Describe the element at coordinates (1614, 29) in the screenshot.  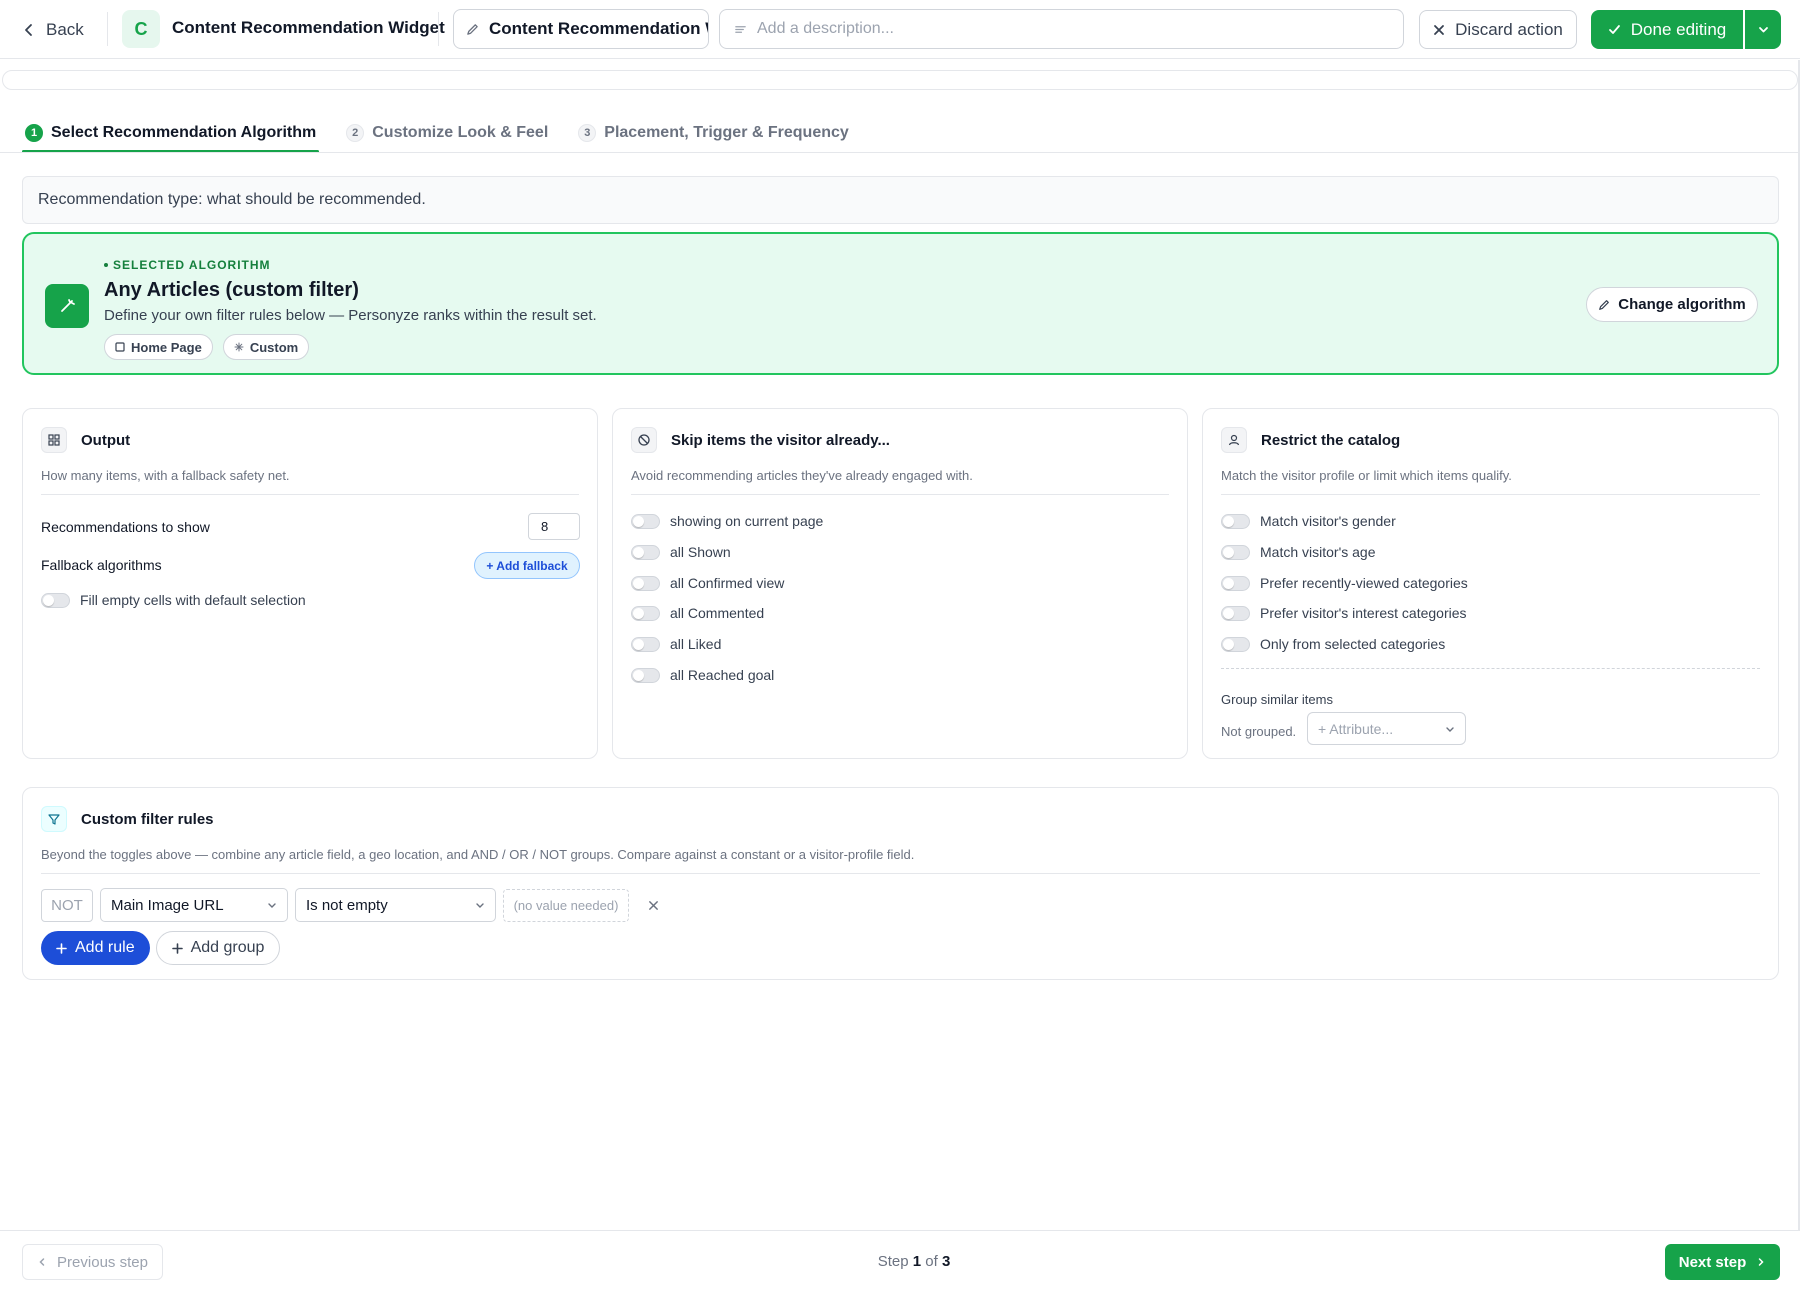
I see `check-icon` at that location.